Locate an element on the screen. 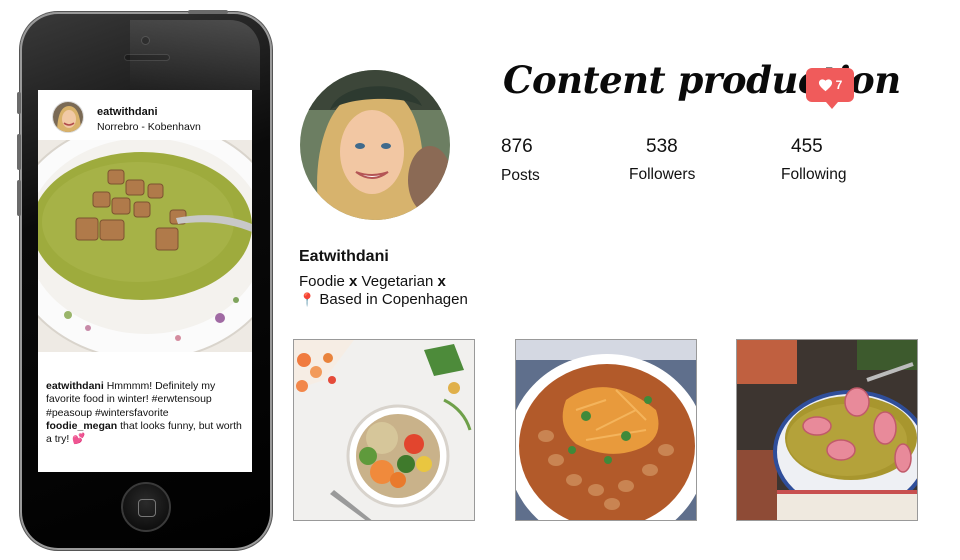  post-location: Norrebro - Kobenhavn is located at coordinates (149, 127).